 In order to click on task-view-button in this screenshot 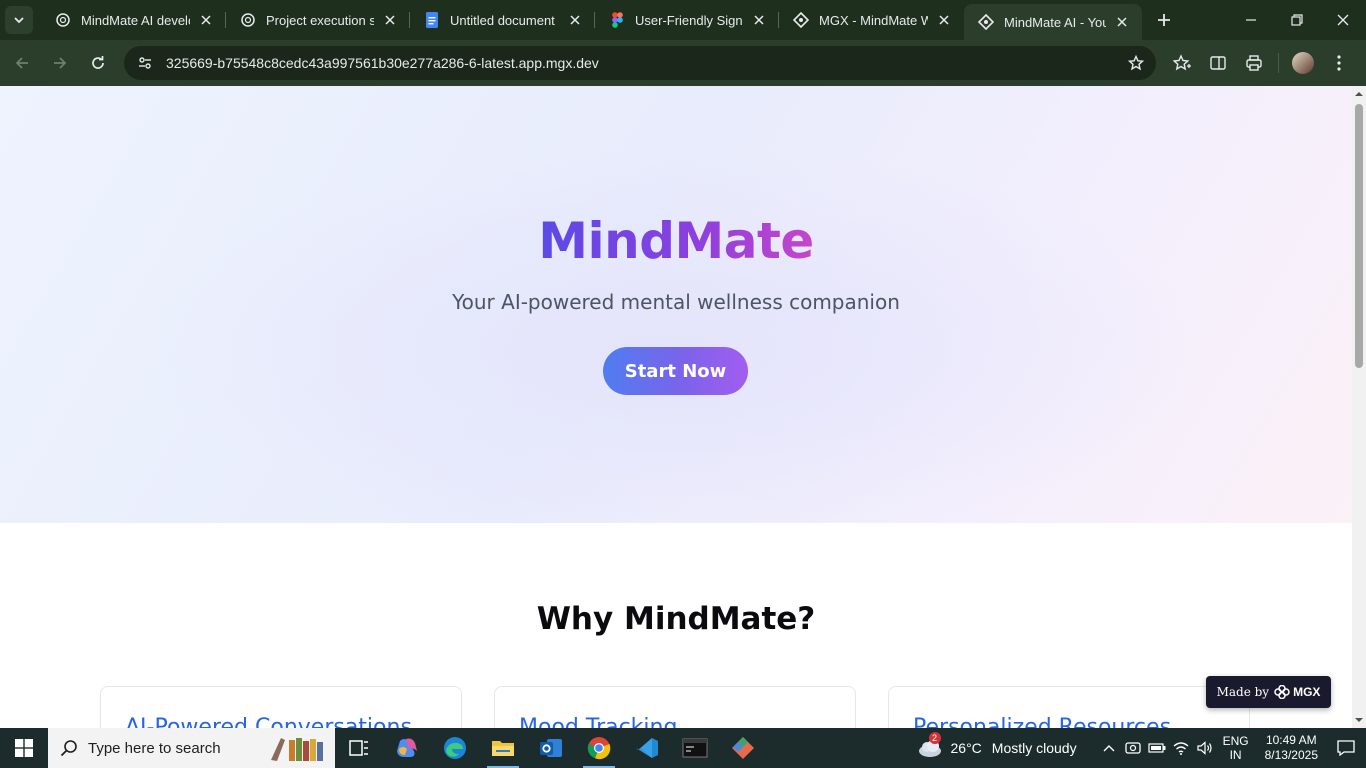, I will do `click(359, 748)`.